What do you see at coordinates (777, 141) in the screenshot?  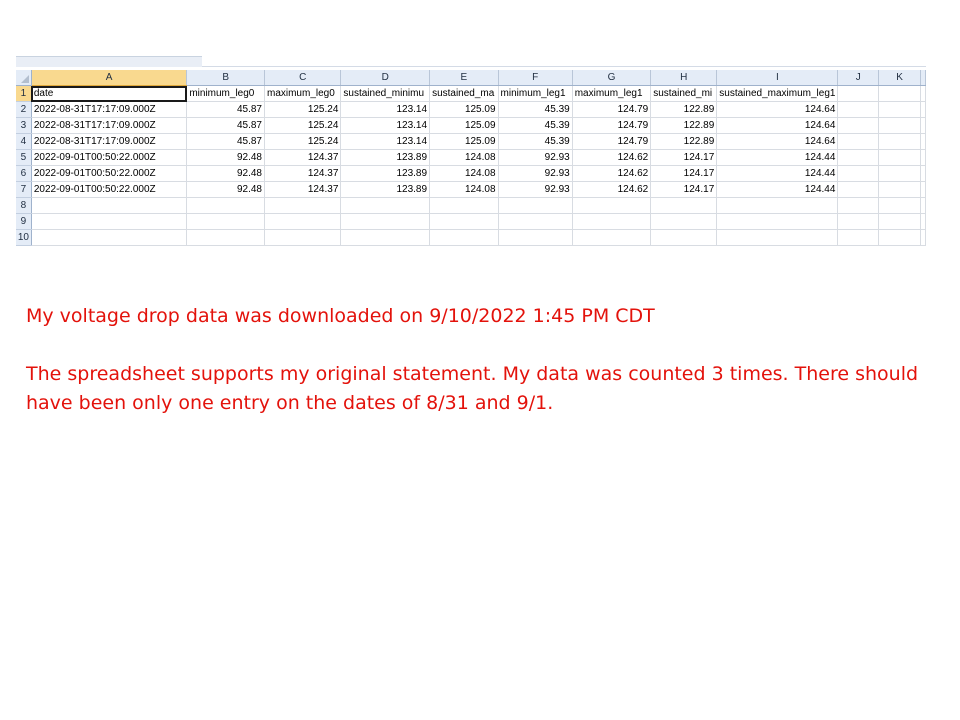 I see `cell-i4: 124.64` at bounding box center [777, 141].